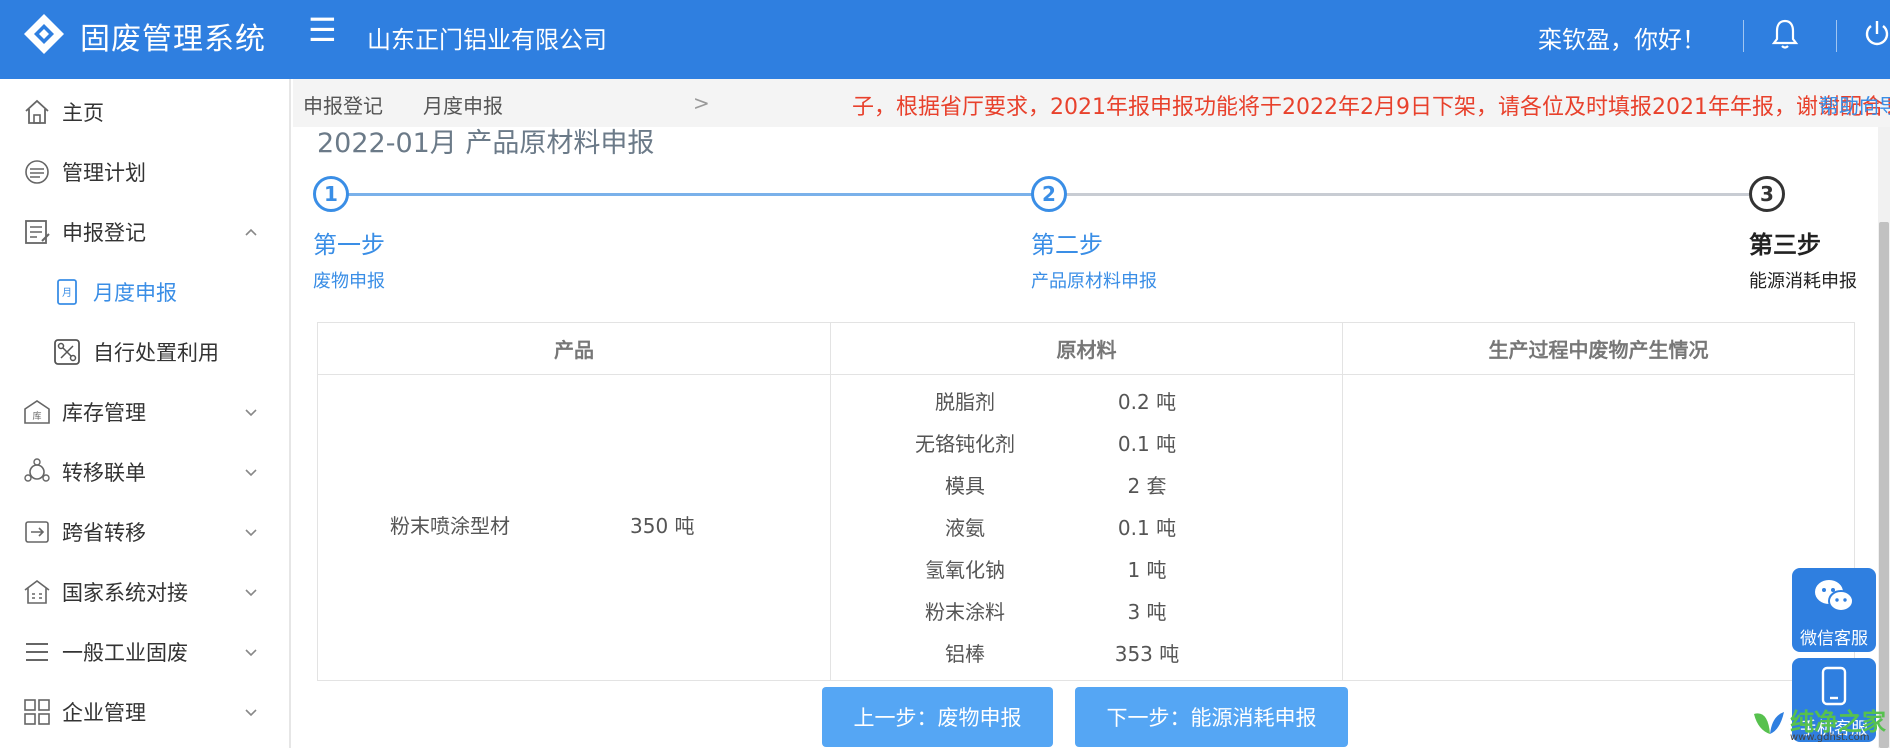 The height and width of the screenshot is (748, 1890). I want to click on sidebar-item-label: 国家系统对接, so click(125, 593).